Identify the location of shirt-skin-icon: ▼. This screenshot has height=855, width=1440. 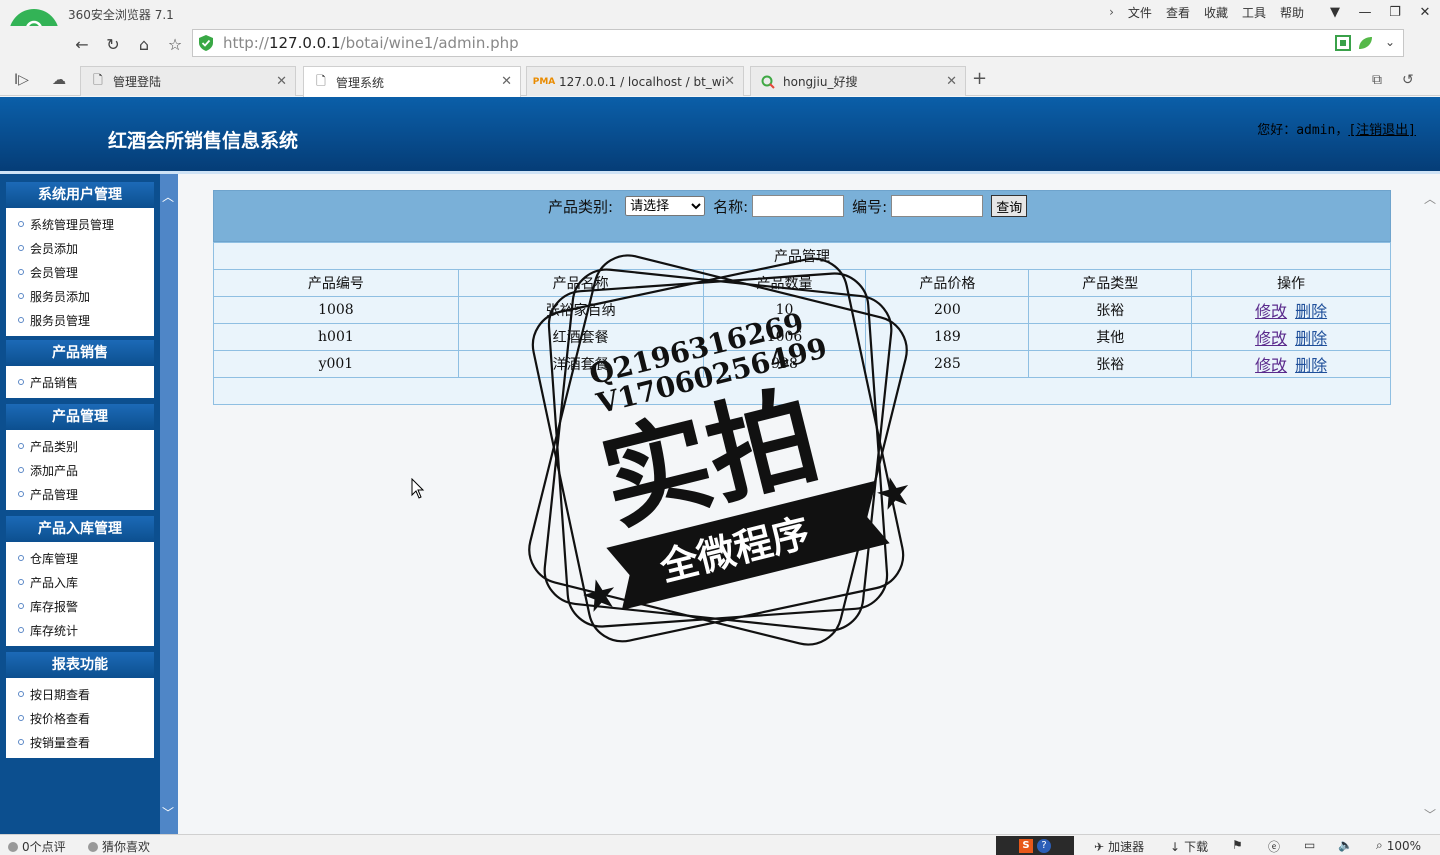
(1335, 12).